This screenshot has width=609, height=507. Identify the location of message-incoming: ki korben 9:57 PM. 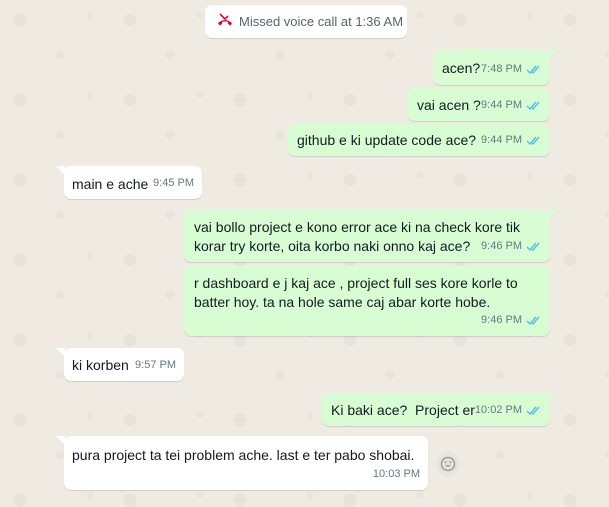
(120, 364).